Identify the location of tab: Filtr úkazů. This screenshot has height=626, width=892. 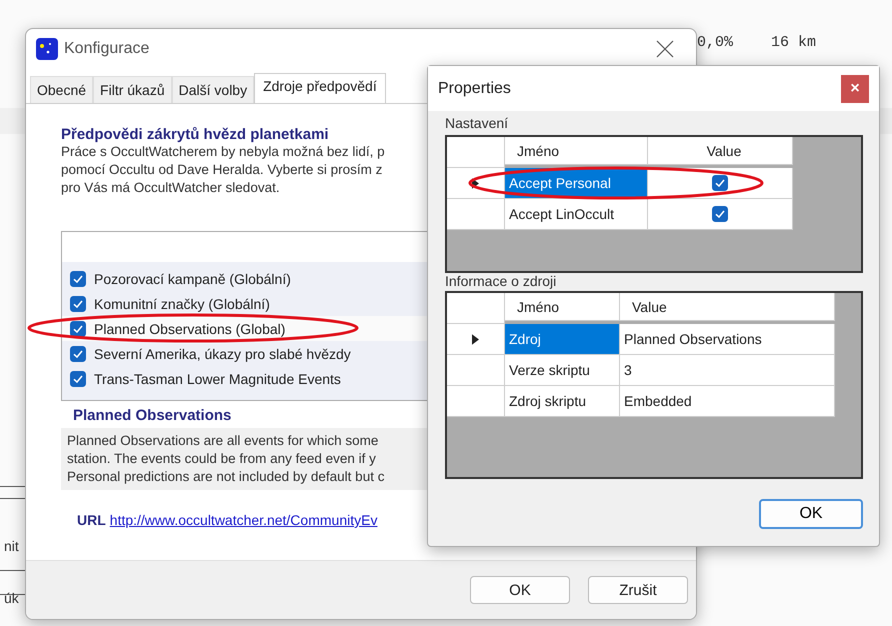
(132, 89).